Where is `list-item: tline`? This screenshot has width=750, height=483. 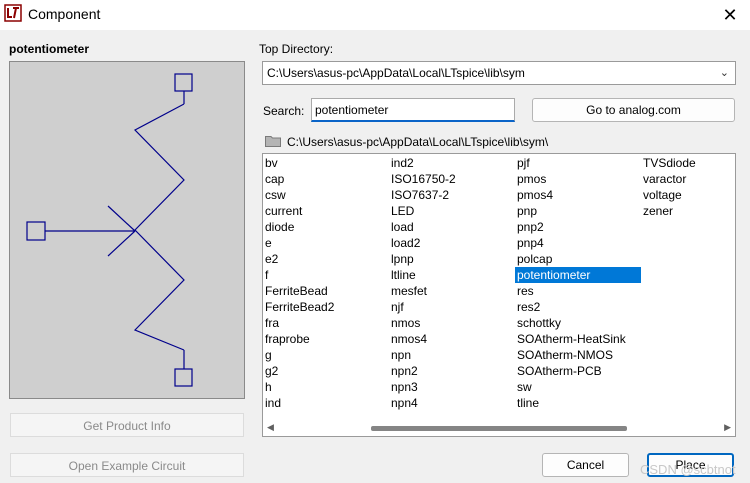 list-item: tline is located at coordinates (578, 403).